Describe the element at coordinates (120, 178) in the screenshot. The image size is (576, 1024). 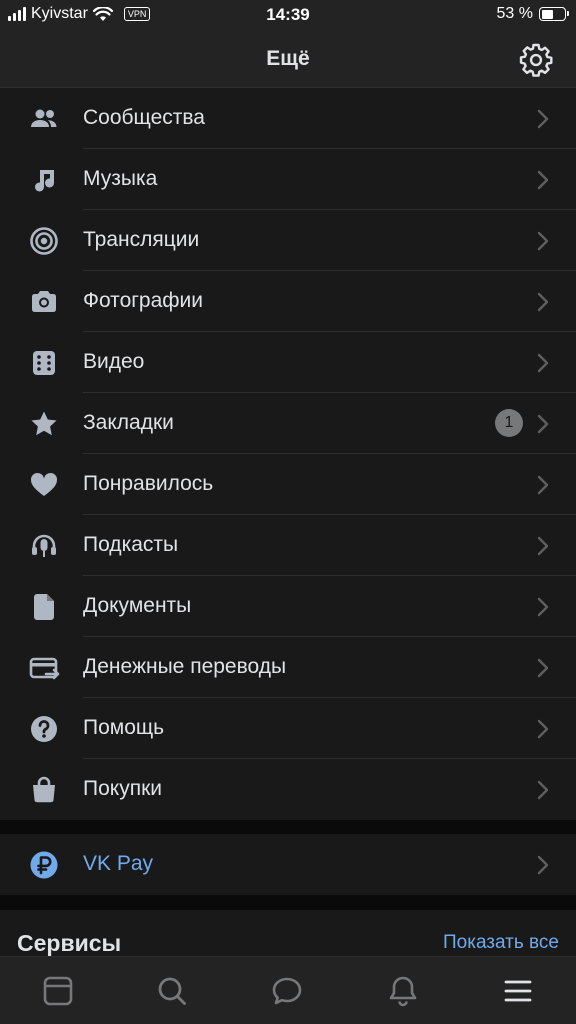
I see `menu-item-label: Музыка` at that location.